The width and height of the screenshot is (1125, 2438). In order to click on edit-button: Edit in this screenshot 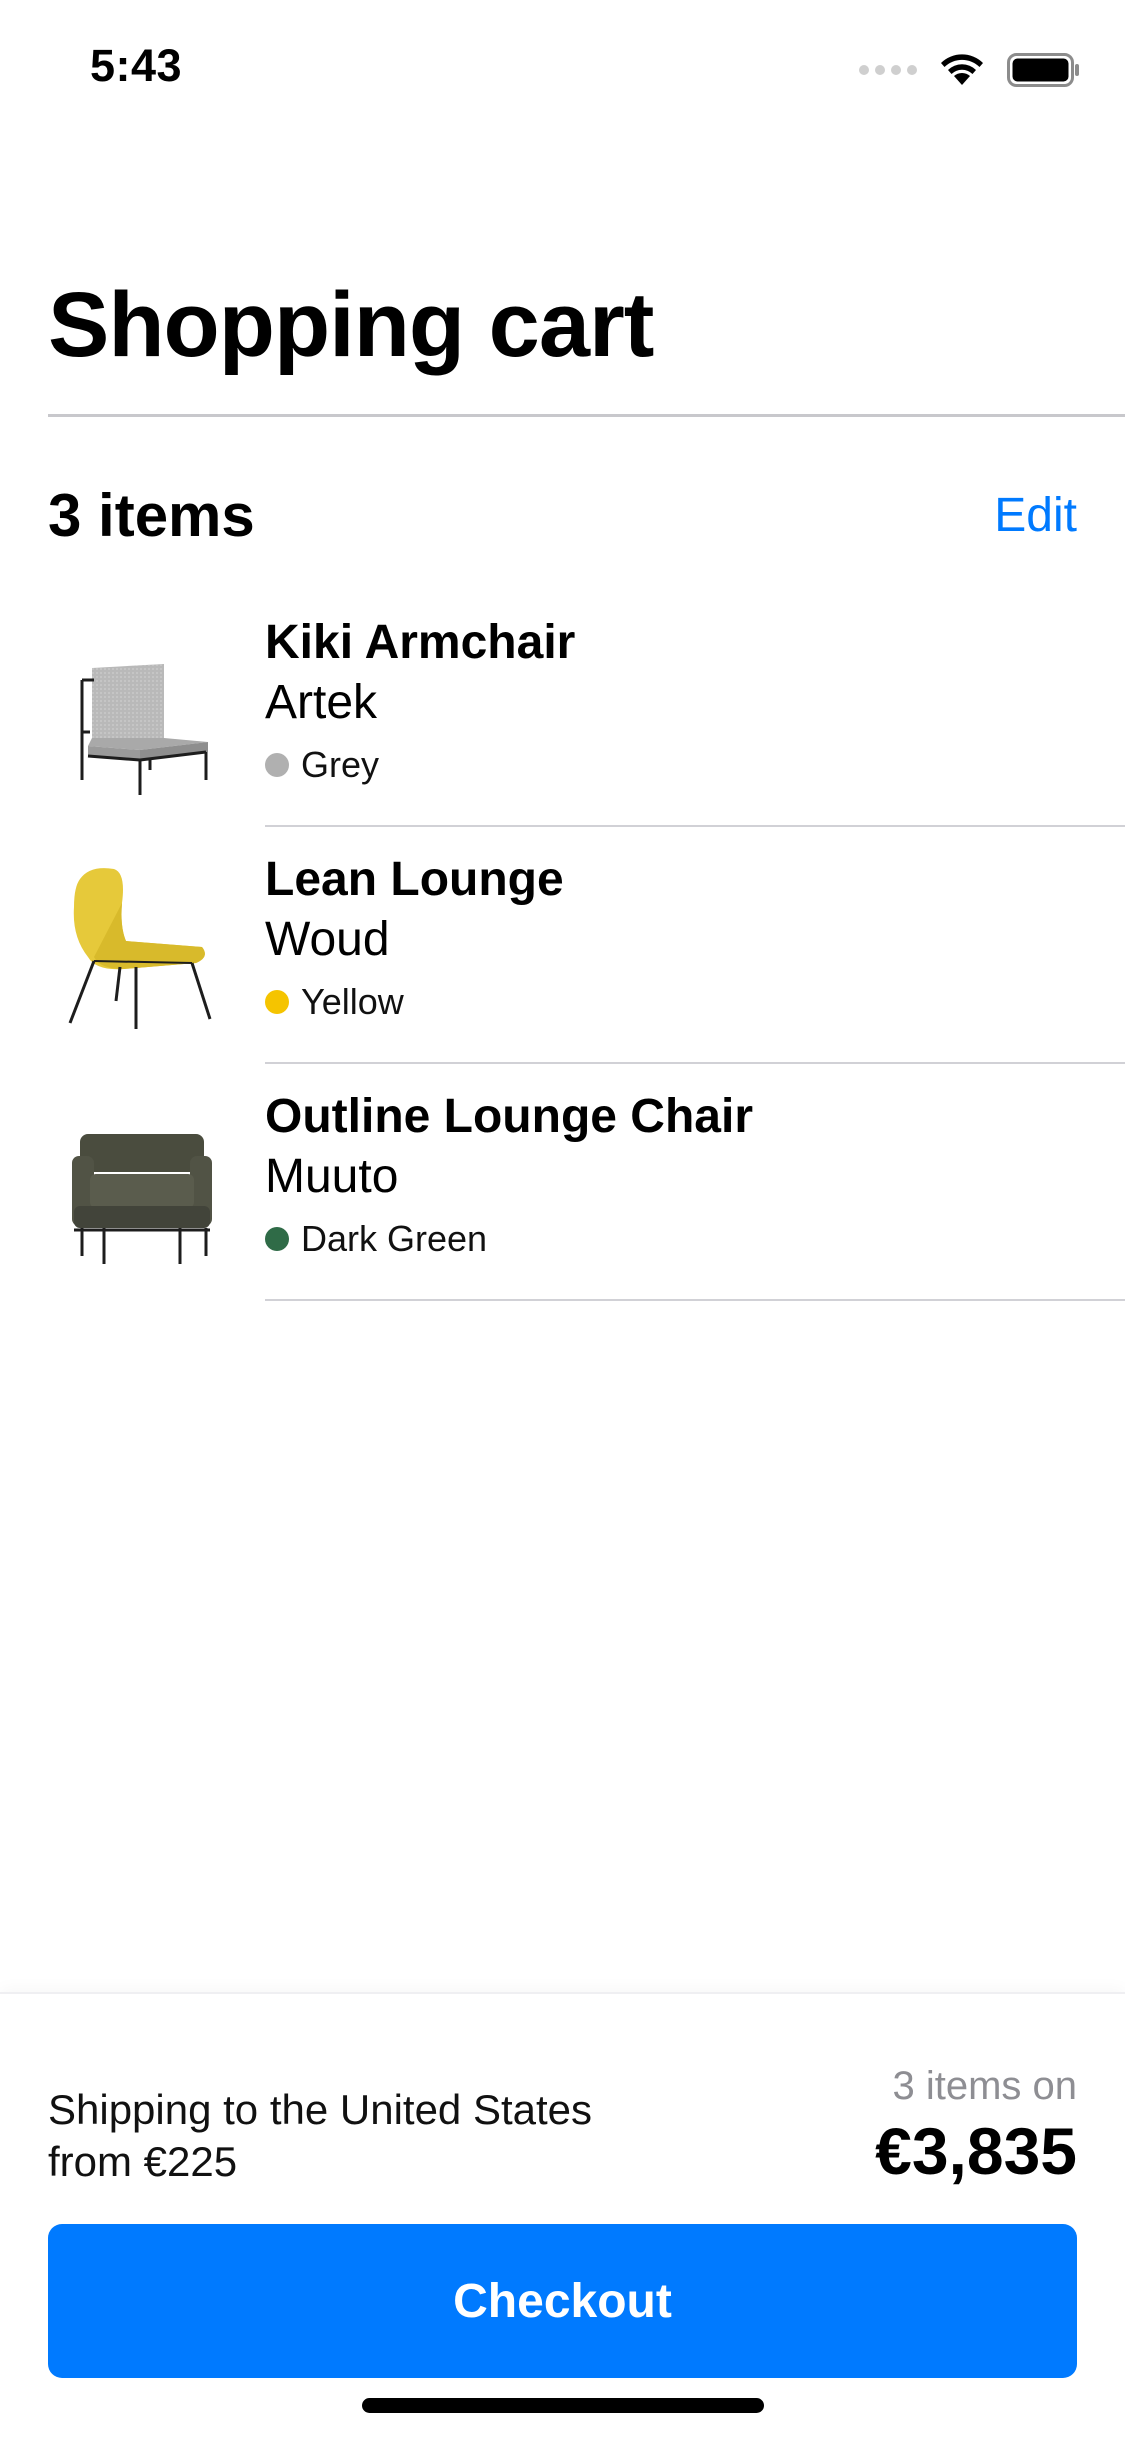, I will do `click(1035, 516)`.